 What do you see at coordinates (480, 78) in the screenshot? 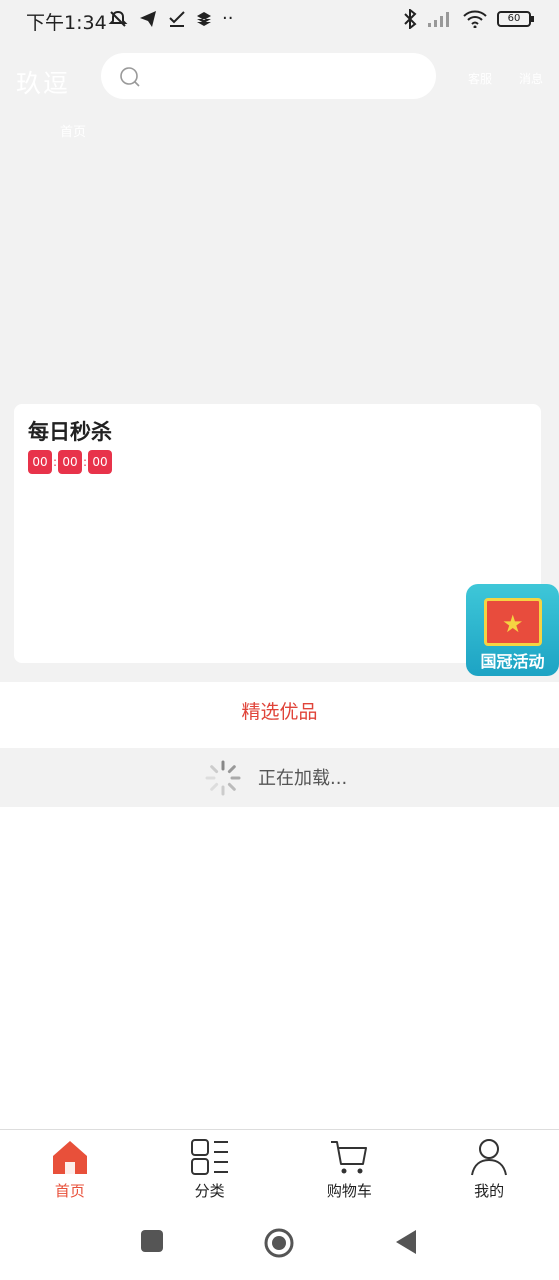
I see `customer-service-link: 客服` at bounding box center [480, 78].